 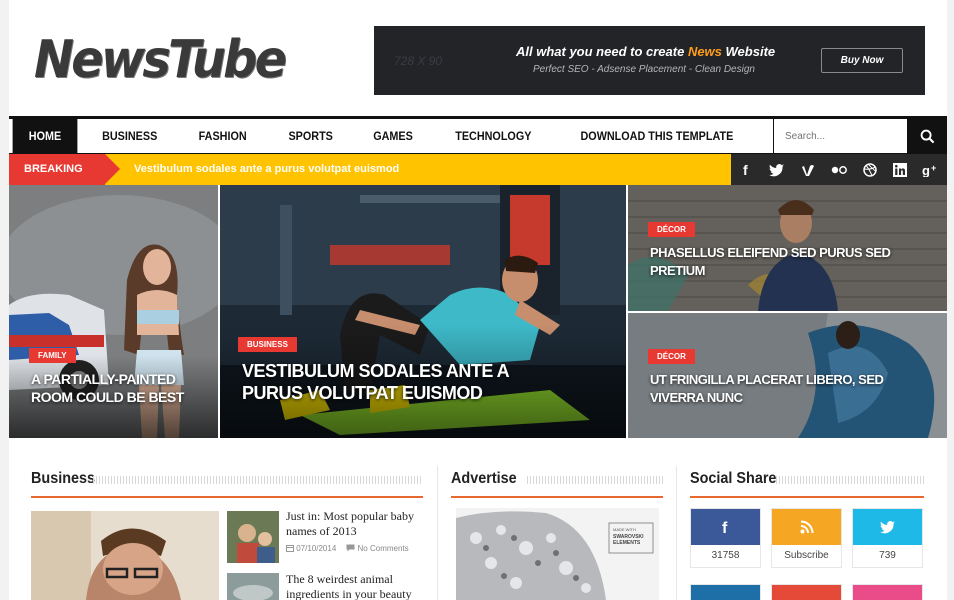 I want to click on share-box-twitter: 739, so click(x=887, y=538).